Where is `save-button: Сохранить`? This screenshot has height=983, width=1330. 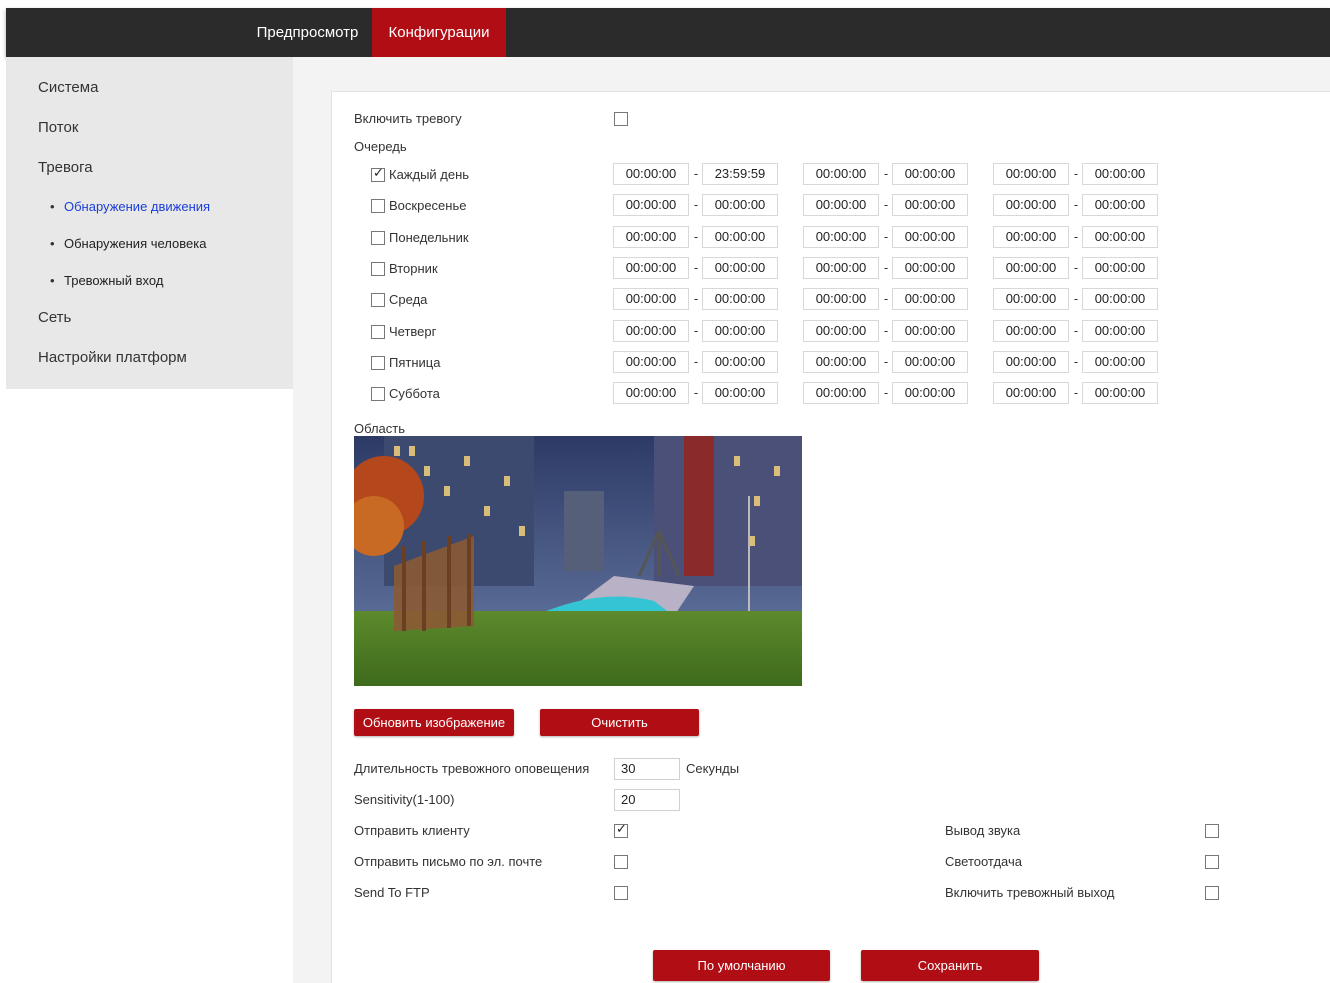 save-button: Сохранить is located at coordinates (950, 965).